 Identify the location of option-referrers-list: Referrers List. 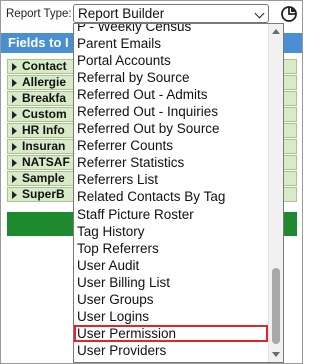
(171, 179).